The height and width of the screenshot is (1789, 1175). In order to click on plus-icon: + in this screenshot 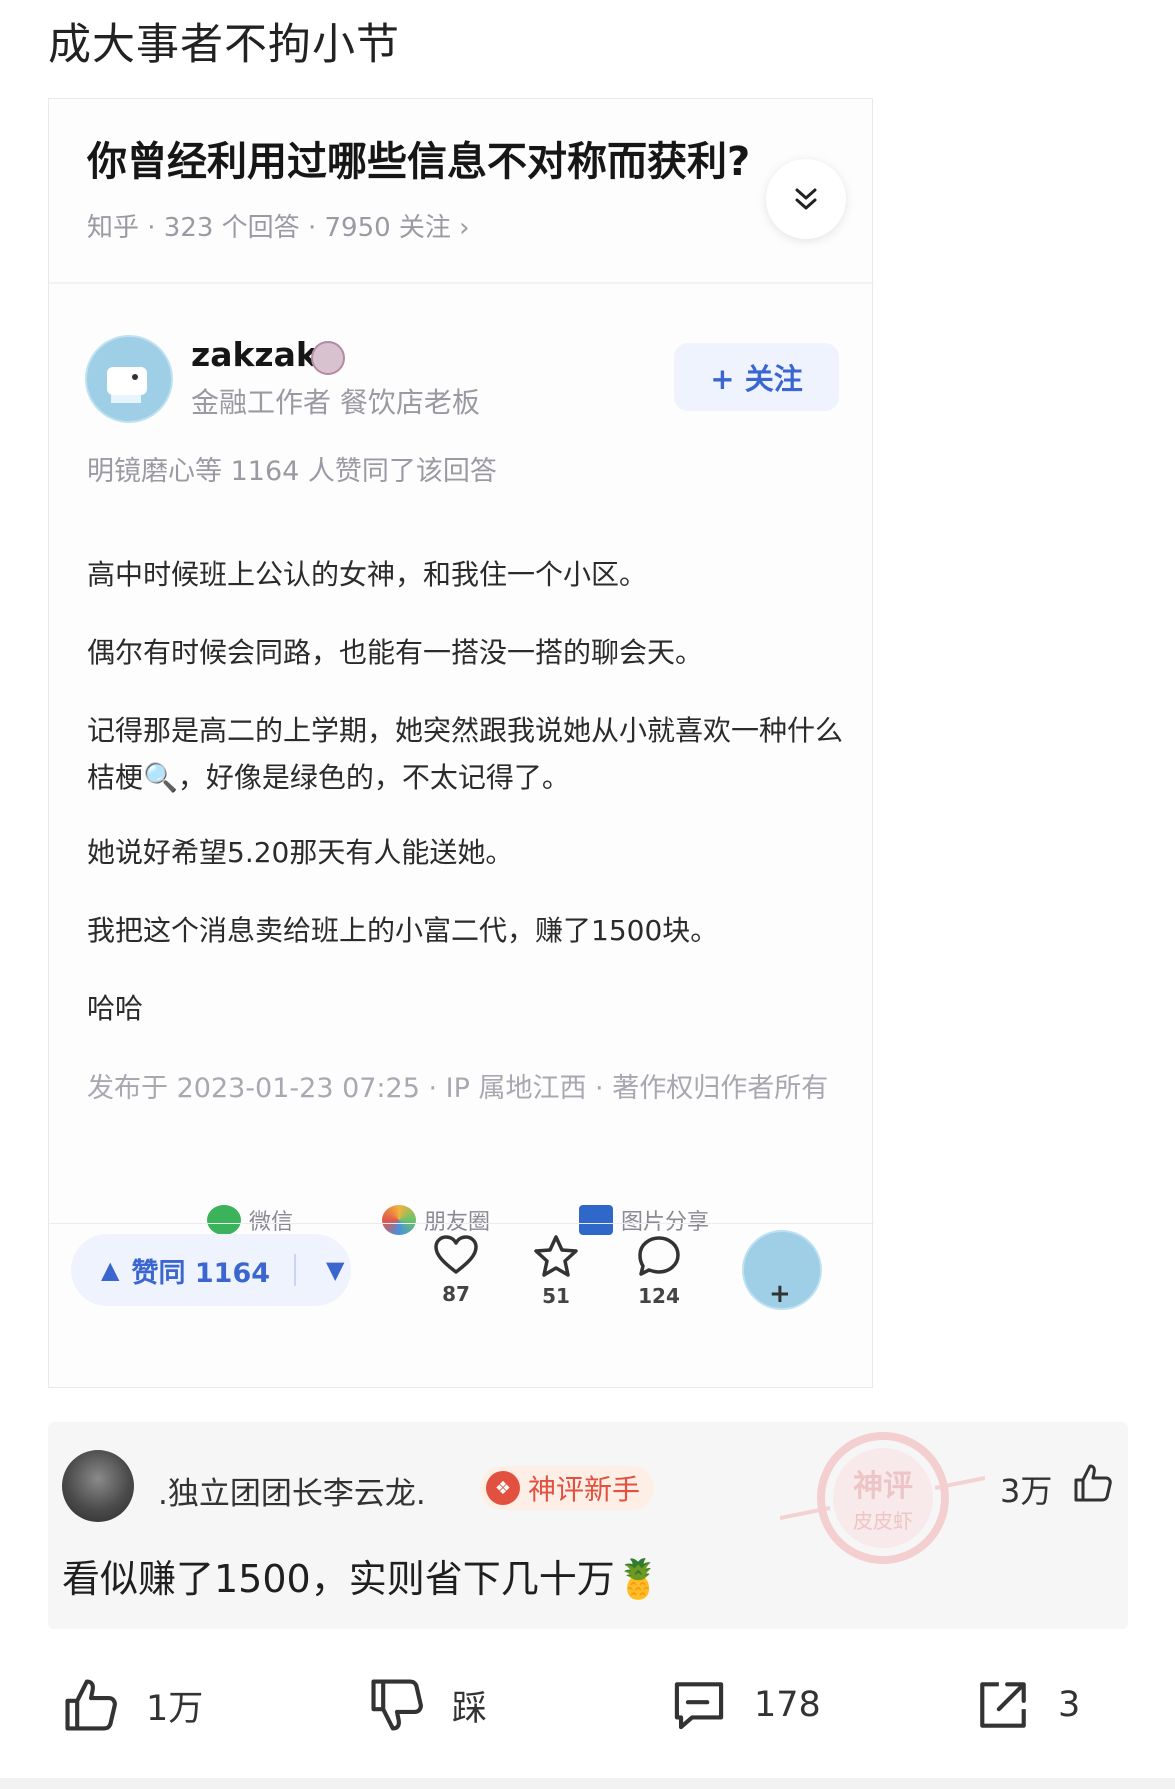, I will do `click(780, 1294)`.